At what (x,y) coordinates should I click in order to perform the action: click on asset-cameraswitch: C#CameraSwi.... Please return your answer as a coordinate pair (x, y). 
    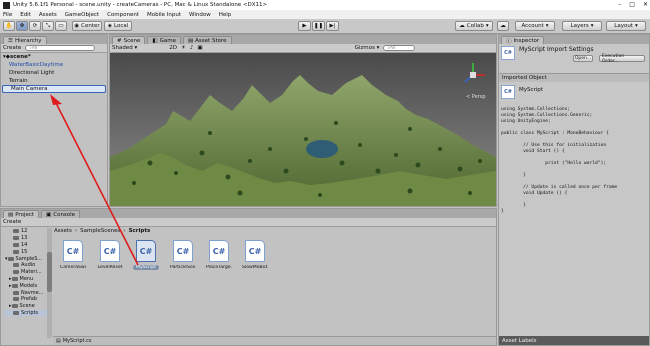
    Looking at the image, I should click on (73, 255).